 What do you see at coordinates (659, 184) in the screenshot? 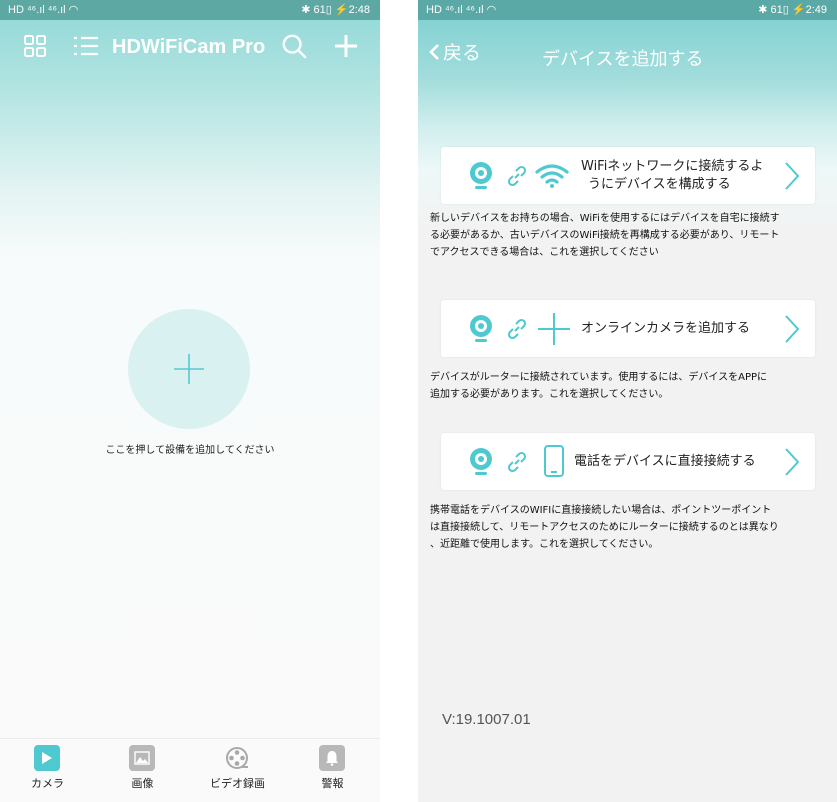
I see `option-label-line2: うにデバイスを構成する` at bounding box center [659, 184].